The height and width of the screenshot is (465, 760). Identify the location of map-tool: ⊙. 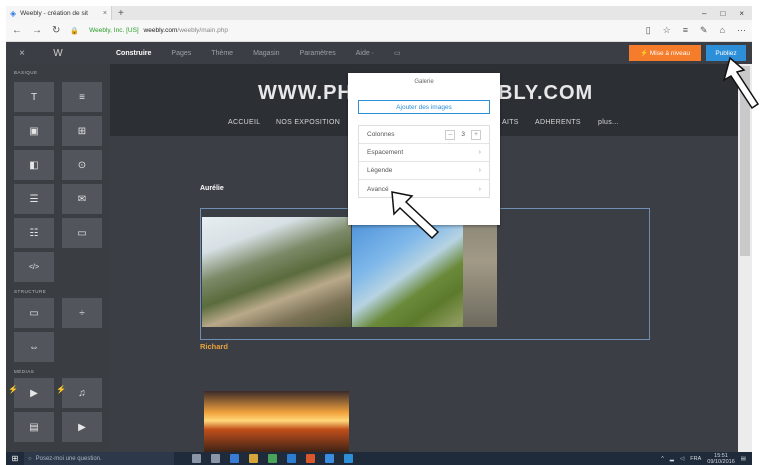
(82, 165).